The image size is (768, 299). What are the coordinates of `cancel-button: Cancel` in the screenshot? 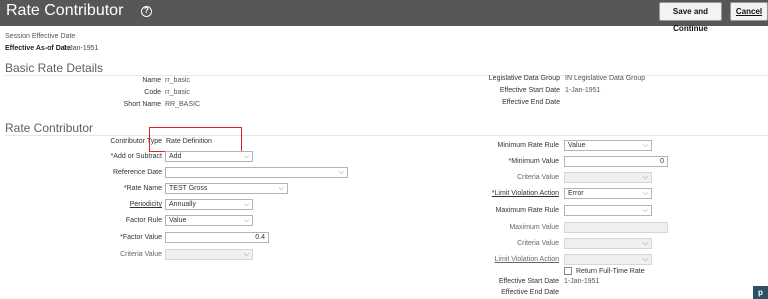 It's located at (749, 11).